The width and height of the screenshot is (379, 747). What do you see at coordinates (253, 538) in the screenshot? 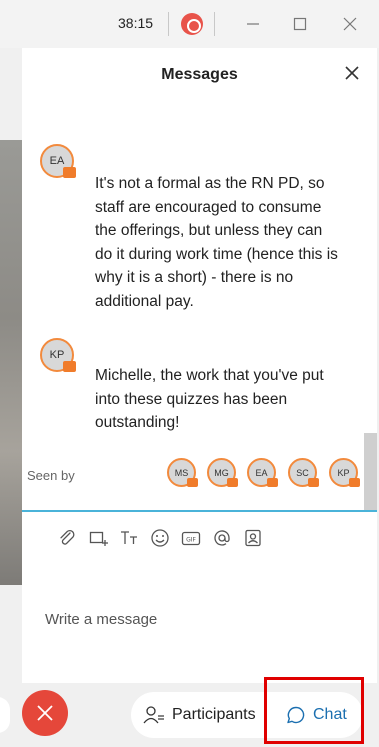
I see `contact-card-icon` at bounding box center [253, 538].